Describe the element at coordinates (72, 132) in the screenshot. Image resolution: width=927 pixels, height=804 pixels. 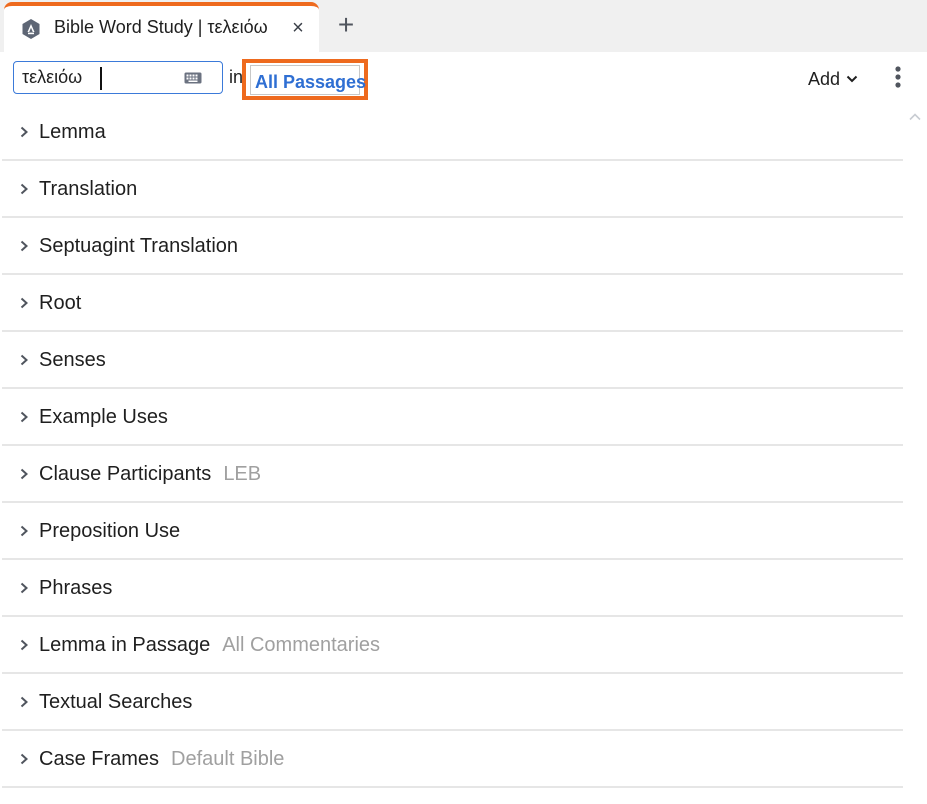
I see `section-label: Lemma` at that location.